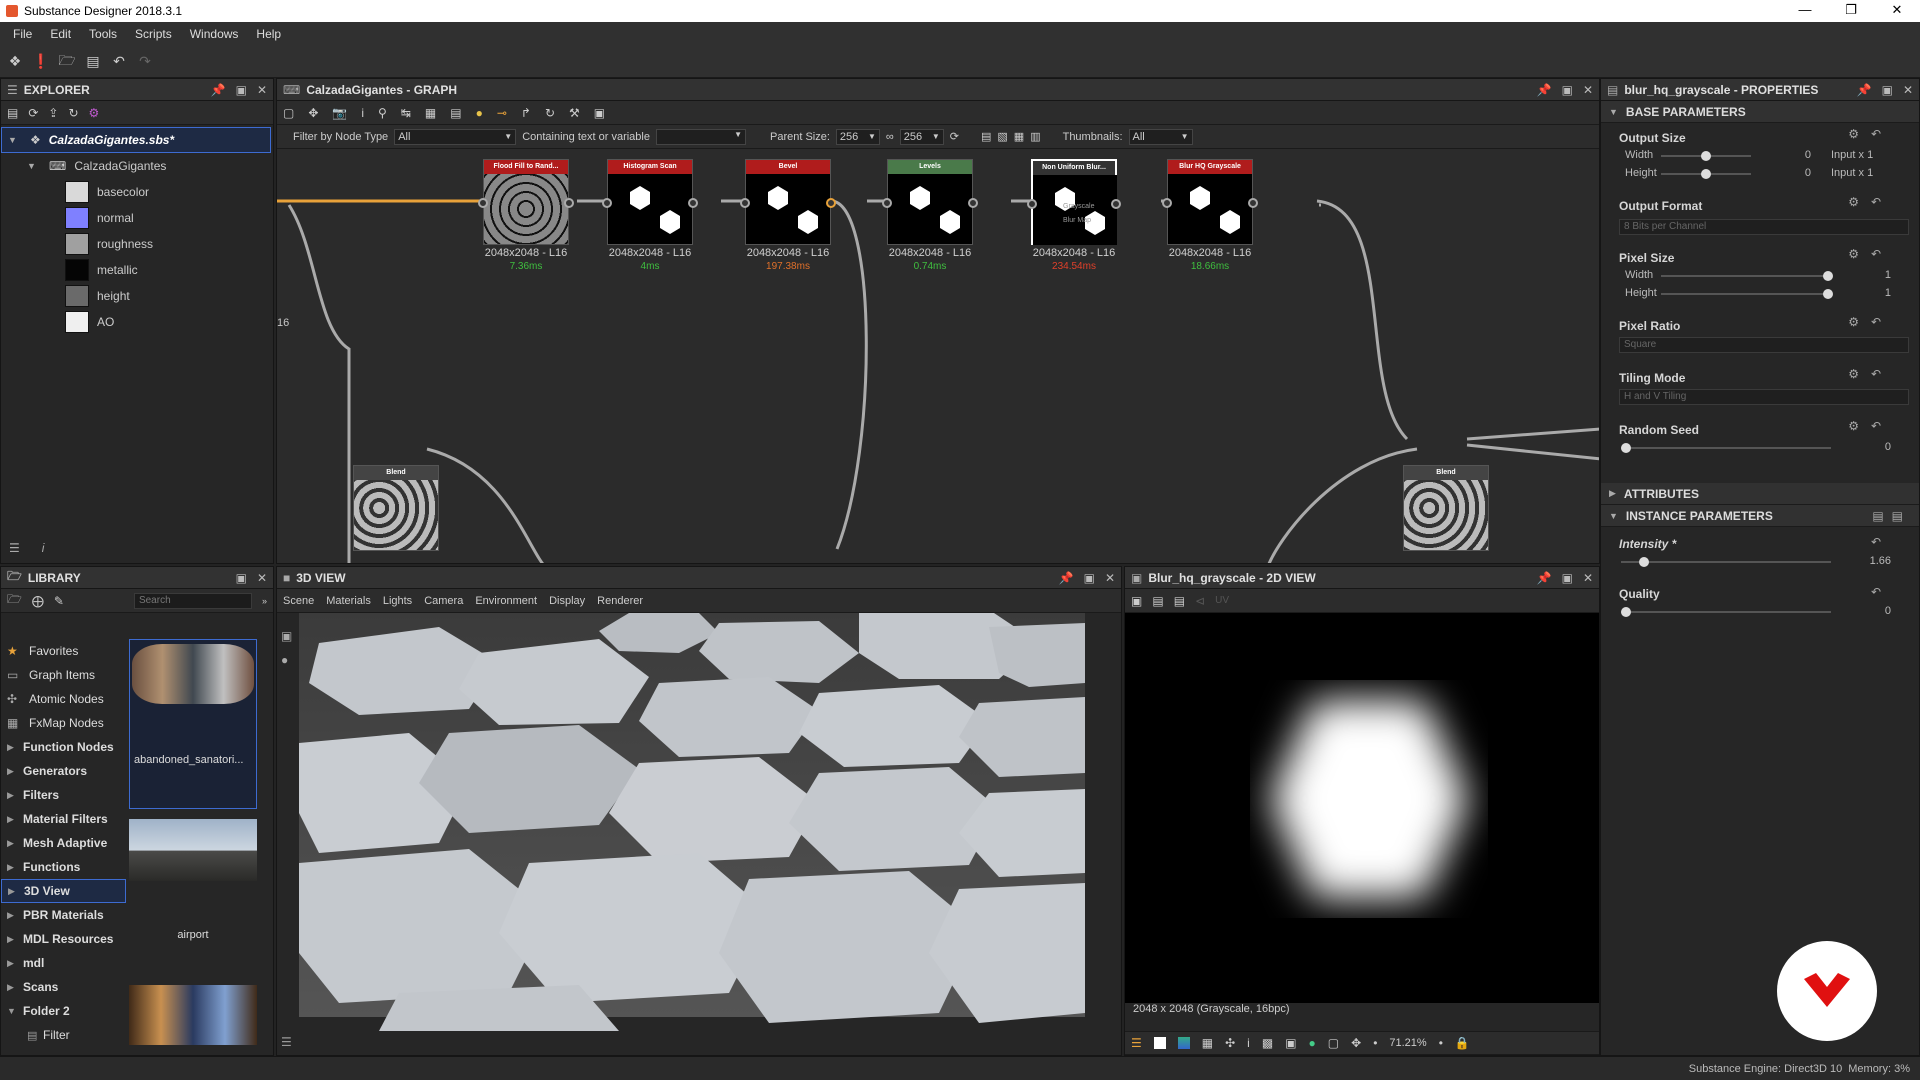 The width and height of the screenshot is (1920, 1080). What do you see at coordinates (1200, 601) in the screenshot?
I see `share-icon: ⊲` at bounding box center [1200, 601].